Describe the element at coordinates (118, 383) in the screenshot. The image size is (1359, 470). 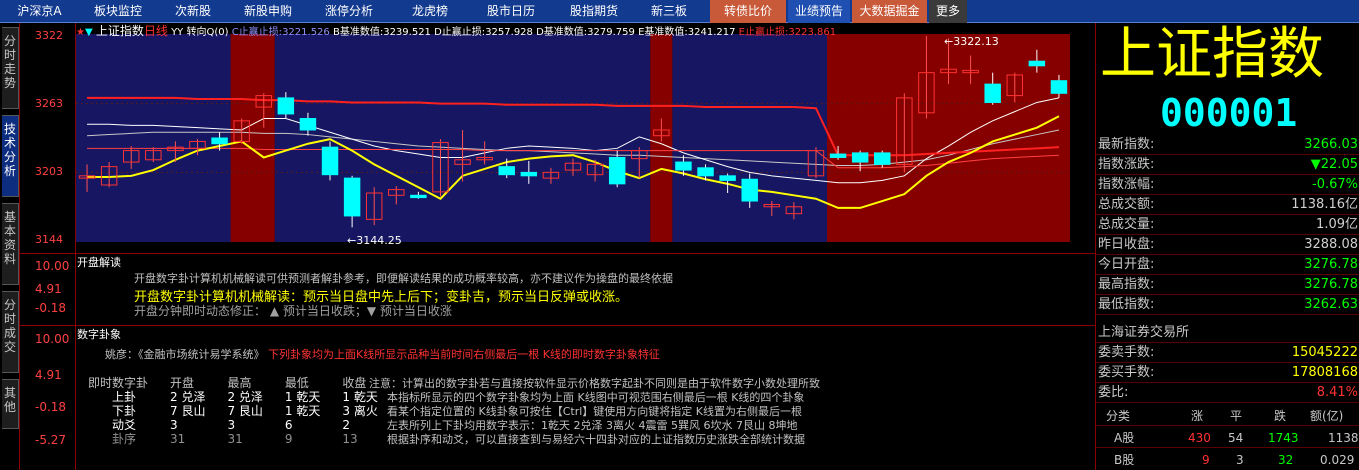
I see `gua-th: 即时数字卦` at that location.